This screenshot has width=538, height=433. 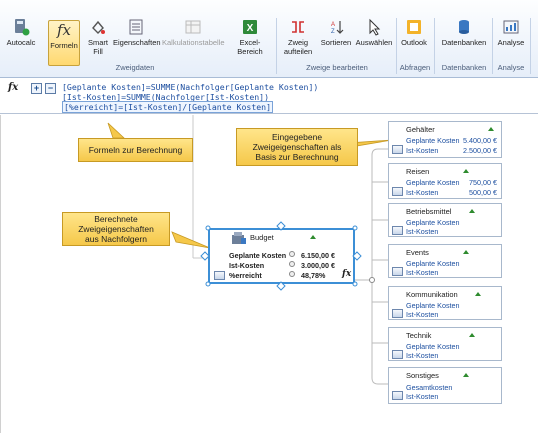 I want to click on branch-card-technik: Technik Geplante Kosten Ist-Kosten, so click(x=445, y=344).